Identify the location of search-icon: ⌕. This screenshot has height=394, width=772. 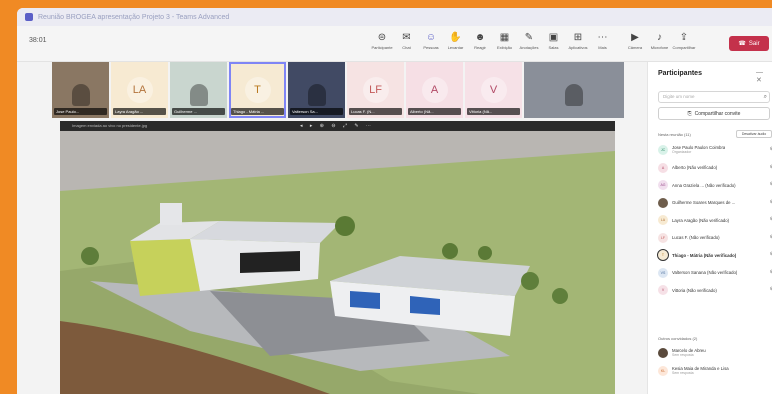
(765, 97).